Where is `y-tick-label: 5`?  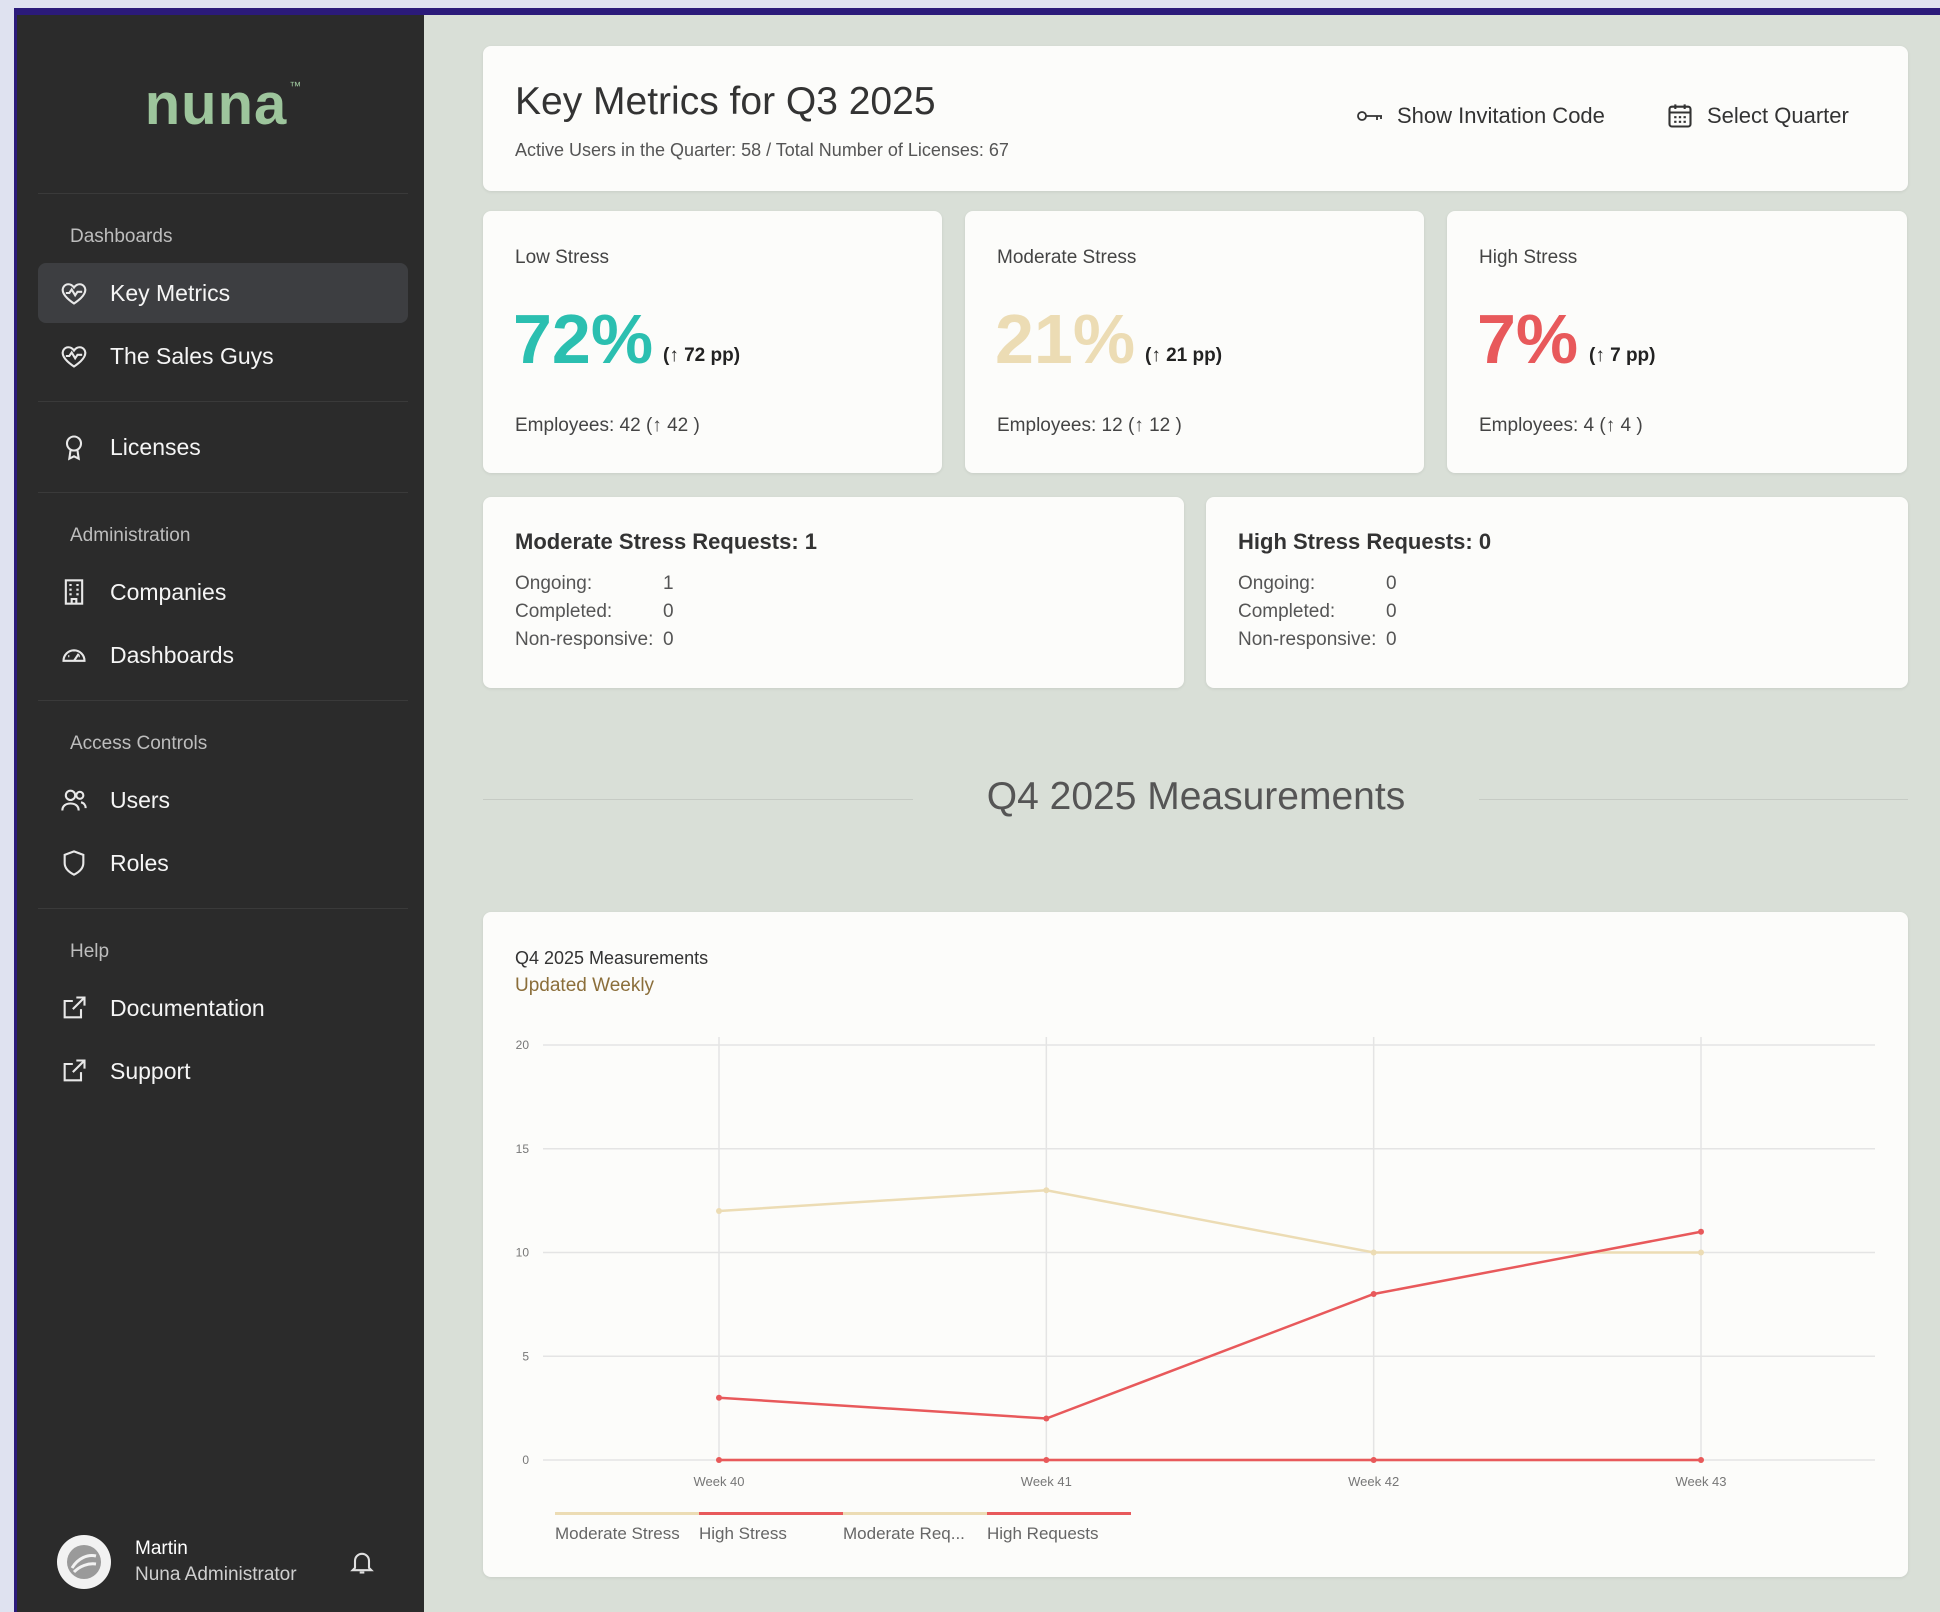
y-tick-label: 5 is located at coordinates (525, 1356).